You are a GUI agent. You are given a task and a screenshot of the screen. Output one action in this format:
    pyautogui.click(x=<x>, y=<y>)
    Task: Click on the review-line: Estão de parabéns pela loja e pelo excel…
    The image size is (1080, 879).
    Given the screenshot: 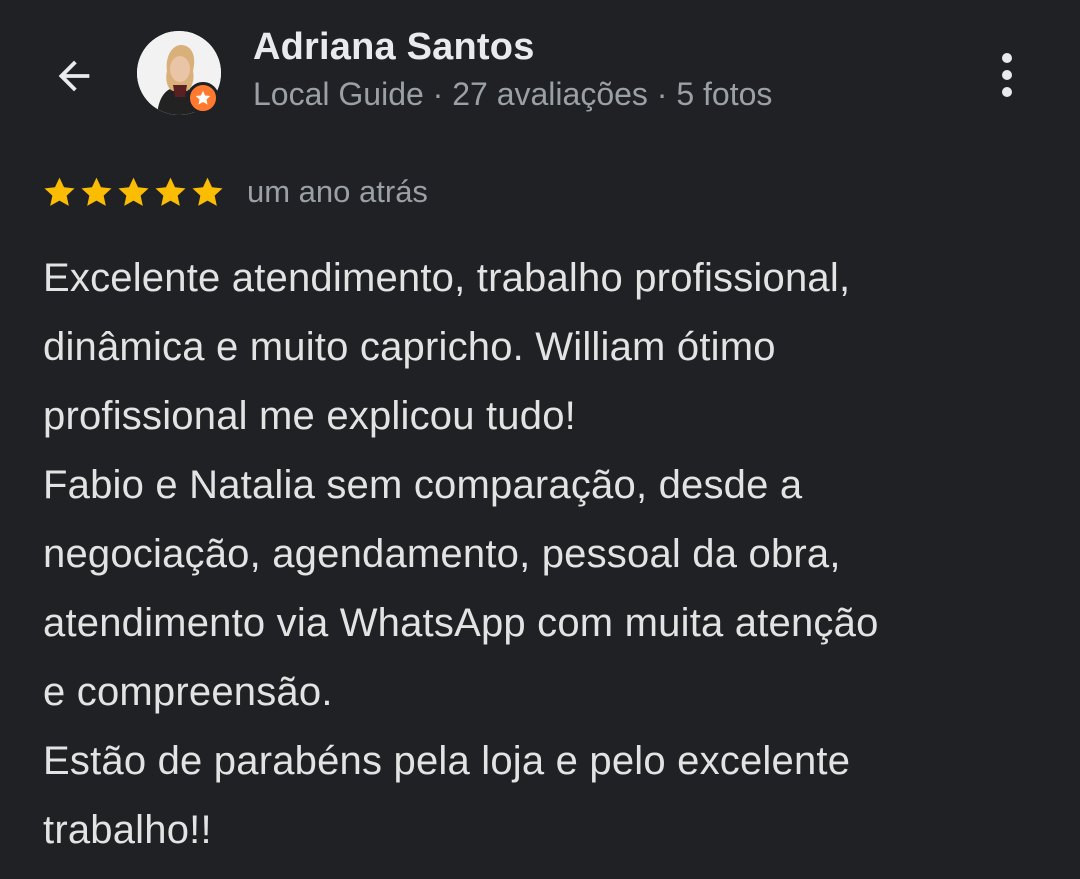 What is the action you would take?
    pyautogui.click(x=447, y=761)
    